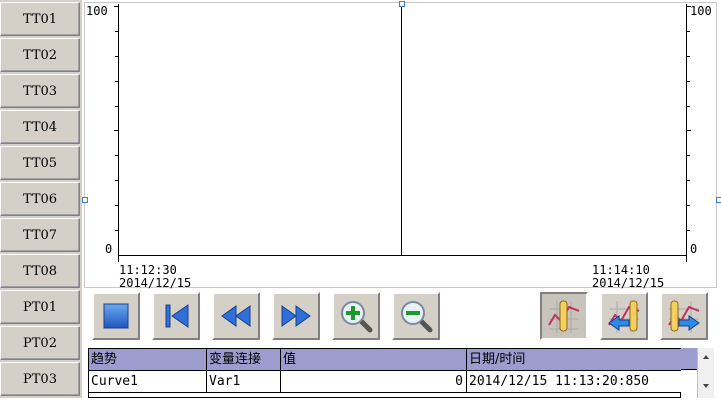 The width and height of the screenshot is (721, 402). I want to click on rewind-button, so click(236, 316).